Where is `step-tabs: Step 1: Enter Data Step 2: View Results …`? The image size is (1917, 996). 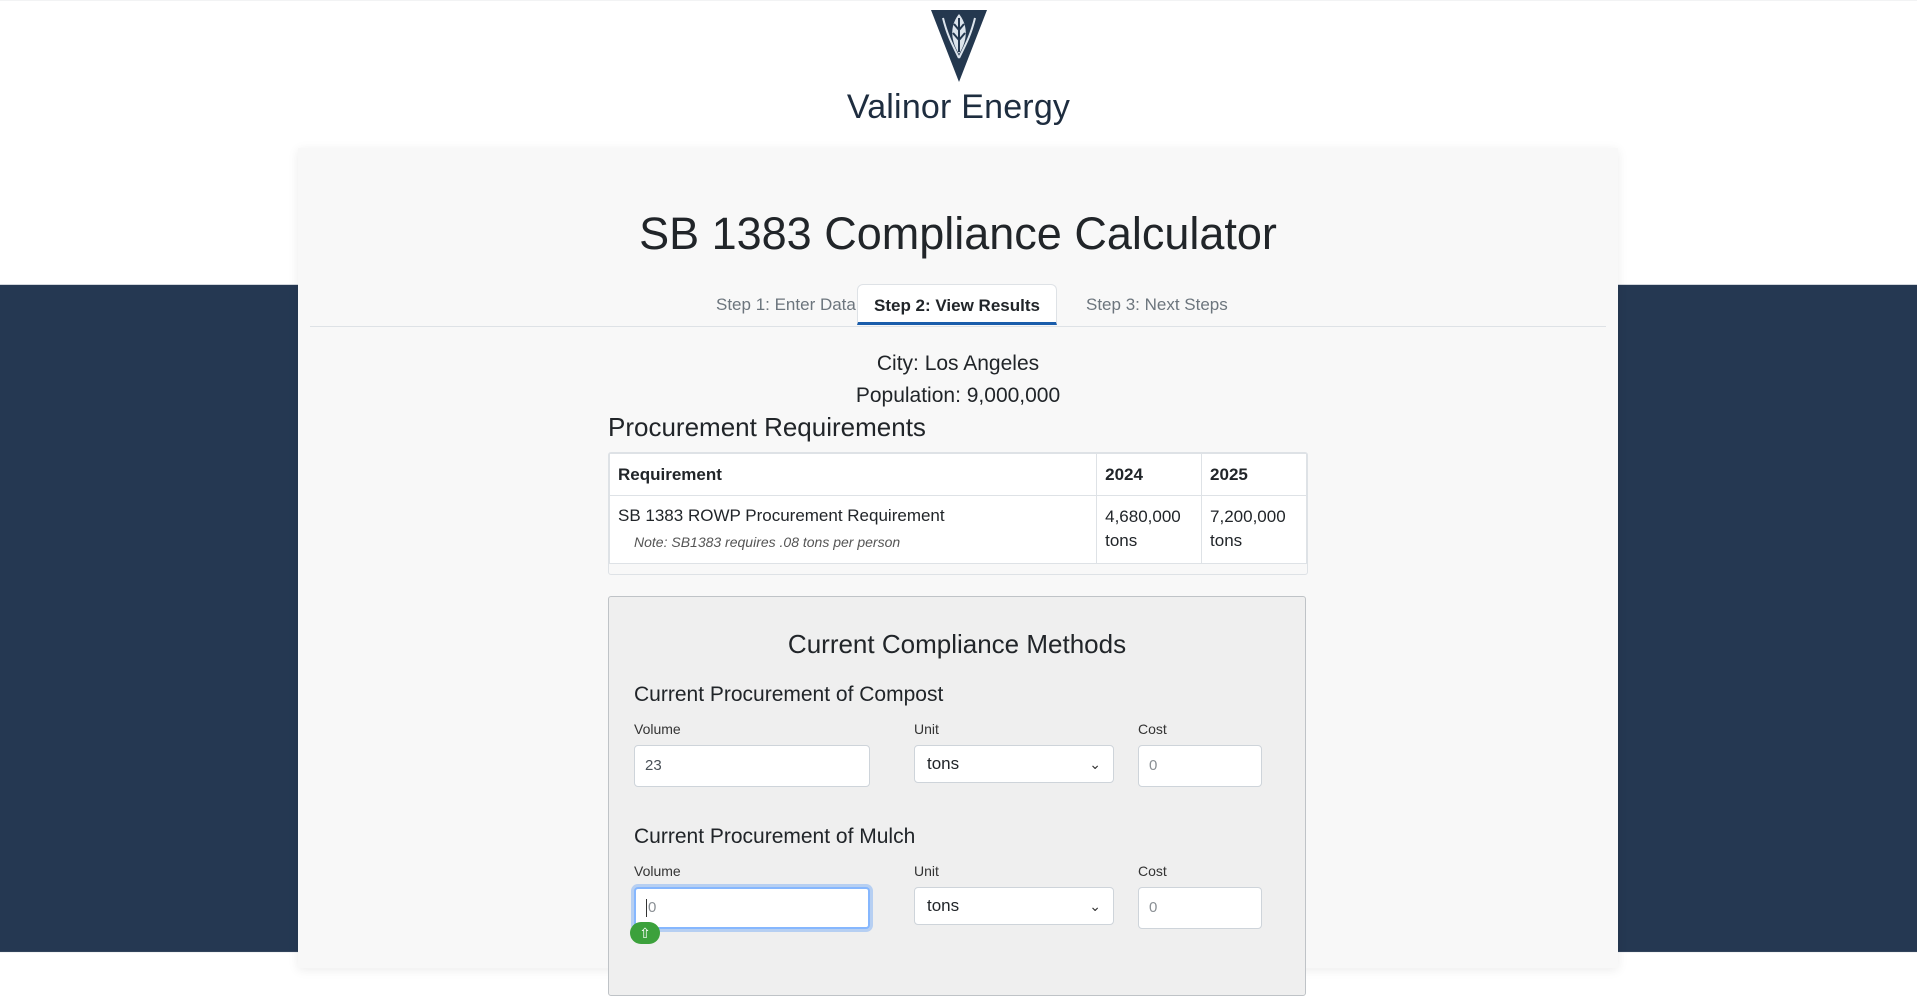 step-tabs: Step 1: Enter Data Step 2: View Results … is located at coordinates (958, 305).